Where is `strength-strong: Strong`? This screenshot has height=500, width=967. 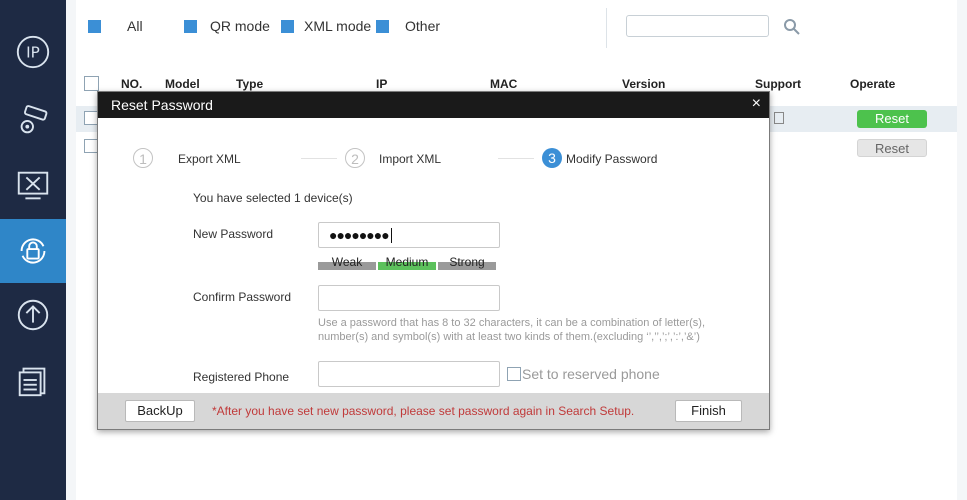
strength-strong: Strong is located at coordinates (467, 263).